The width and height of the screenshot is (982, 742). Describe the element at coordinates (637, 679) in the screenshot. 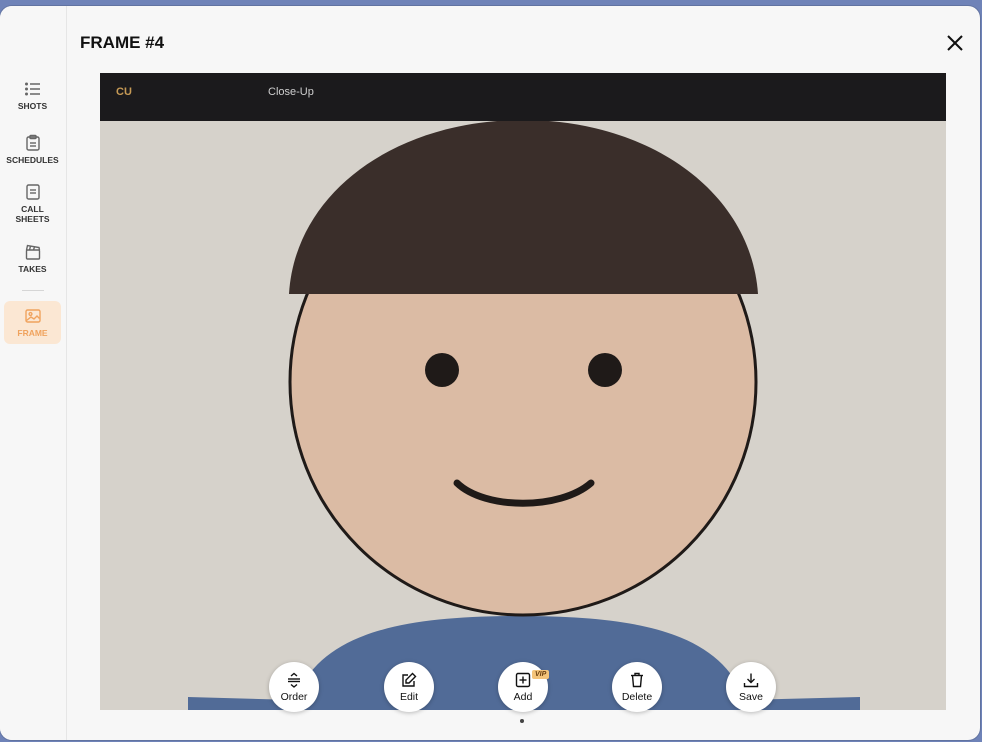

I see `trash-icon` at that location.